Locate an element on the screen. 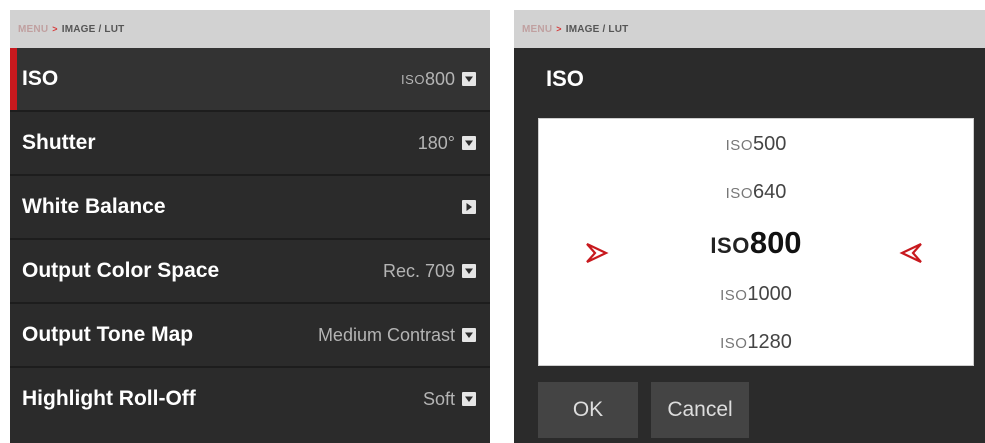  menu-item-value: Rec. 709 is located at coordinates (429, 271).